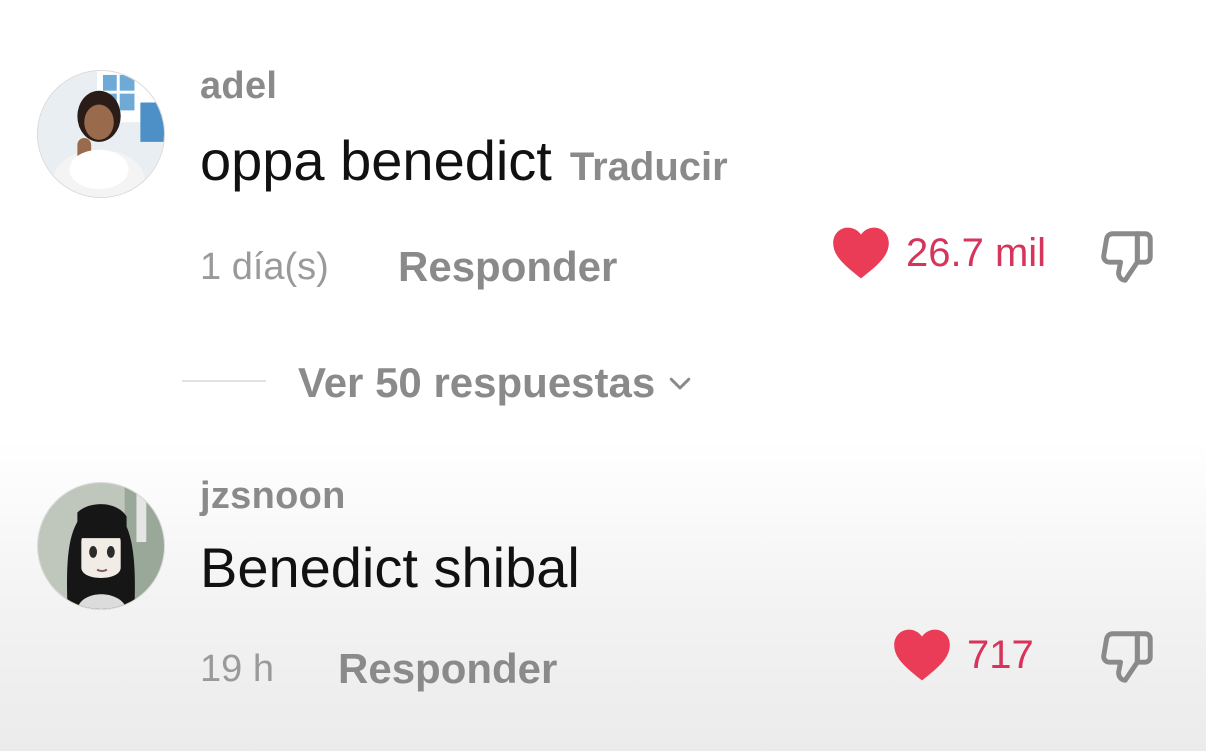 The image size is (1206, 751). What do you see at coordinates (273, 496) in the screenshot?
I see `comment-username: jzsnoon` at bounding box center [273, 496].